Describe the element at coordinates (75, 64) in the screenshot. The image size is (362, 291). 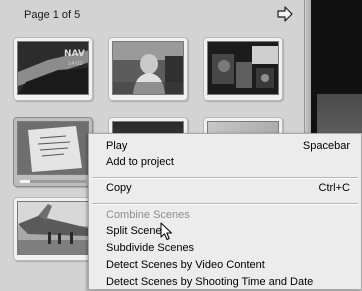
I see `svg-text: 14-02` at that location.